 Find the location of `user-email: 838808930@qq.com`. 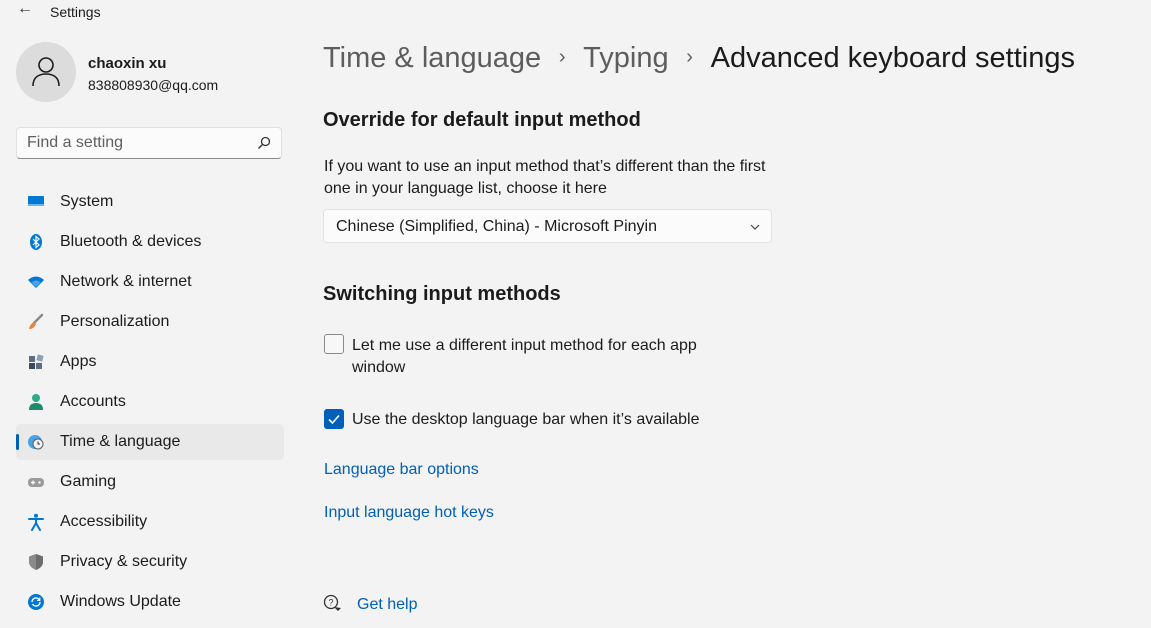

user-email: 838808930@qq.com is located at coordinates (153, 85).